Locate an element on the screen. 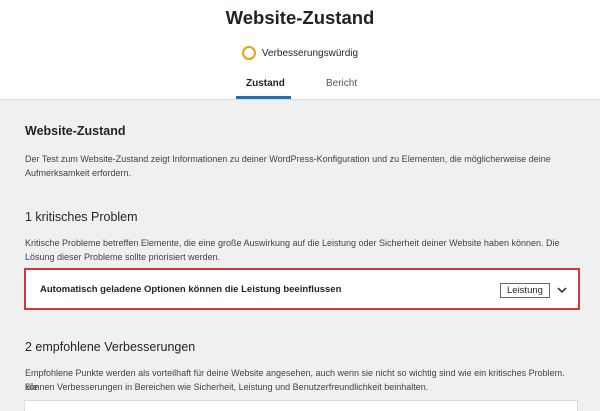 The height and width of the screenshot is (411, 600). tab-bericht: Bericht is located at coordinates (341, 83).